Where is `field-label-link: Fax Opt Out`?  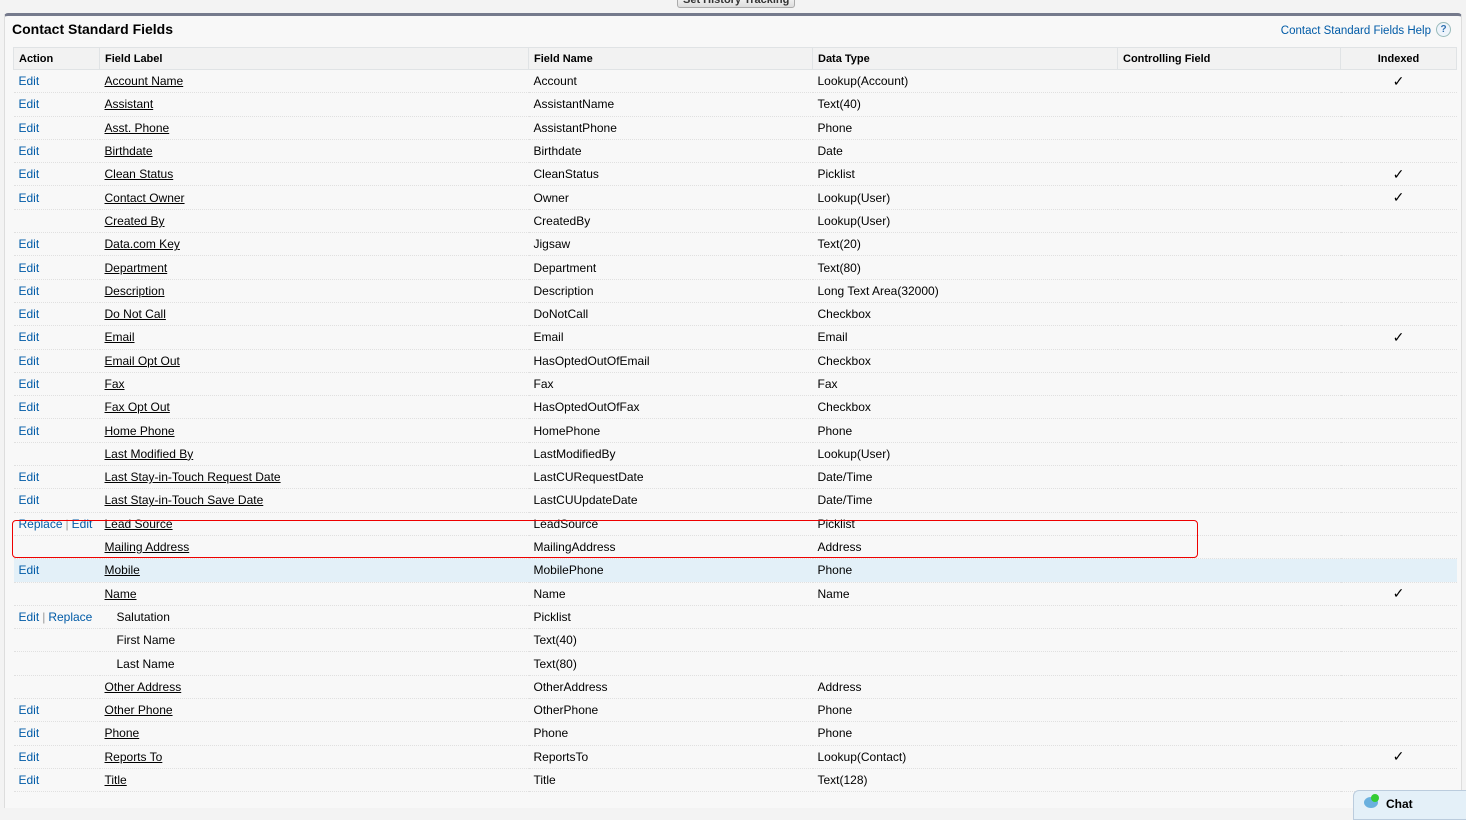 field-label-link: Fax Opt Out is located at coordinates (137, 407).